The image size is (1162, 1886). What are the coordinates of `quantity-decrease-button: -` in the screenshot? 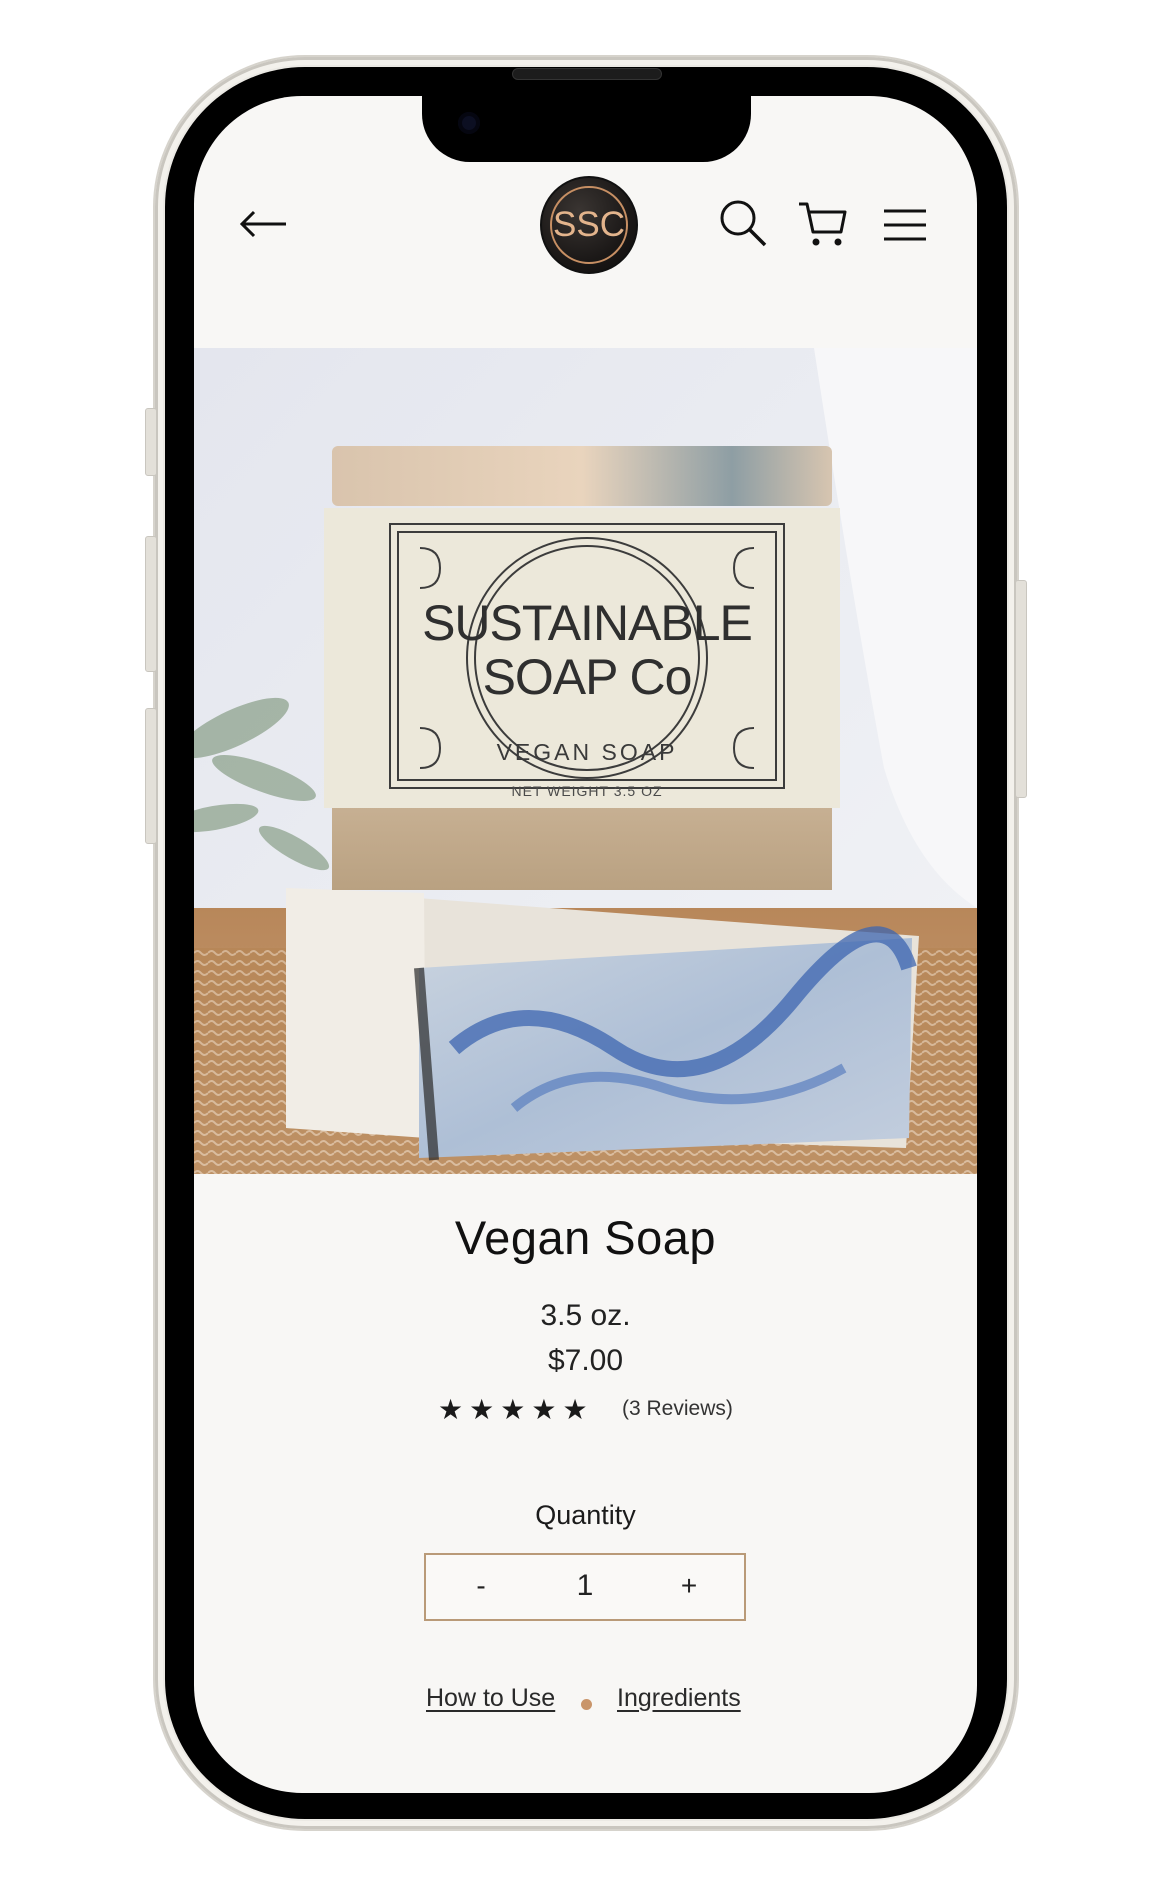 It's located at (481, 1587).